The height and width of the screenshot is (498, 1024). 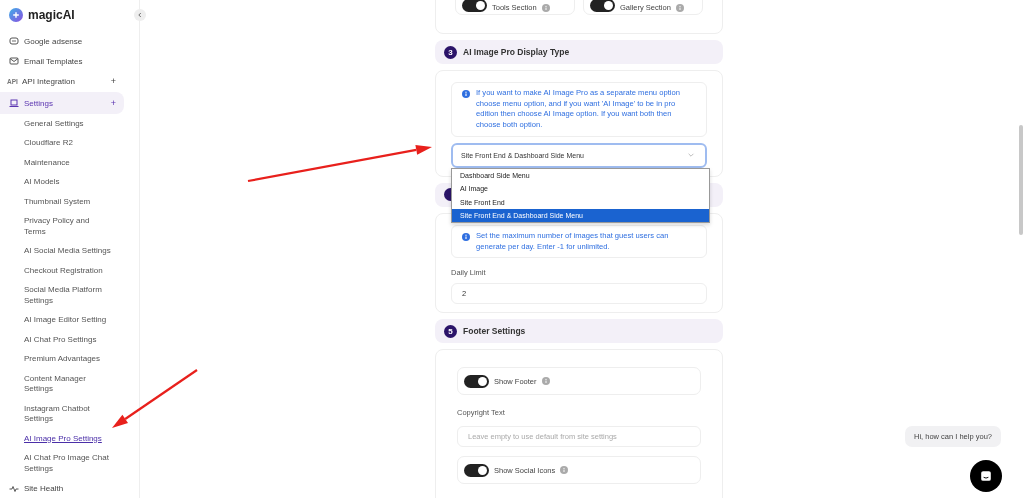 I want to click on sidebar-subitem: AI Image Pro Settings, so click(x=56, y=439).